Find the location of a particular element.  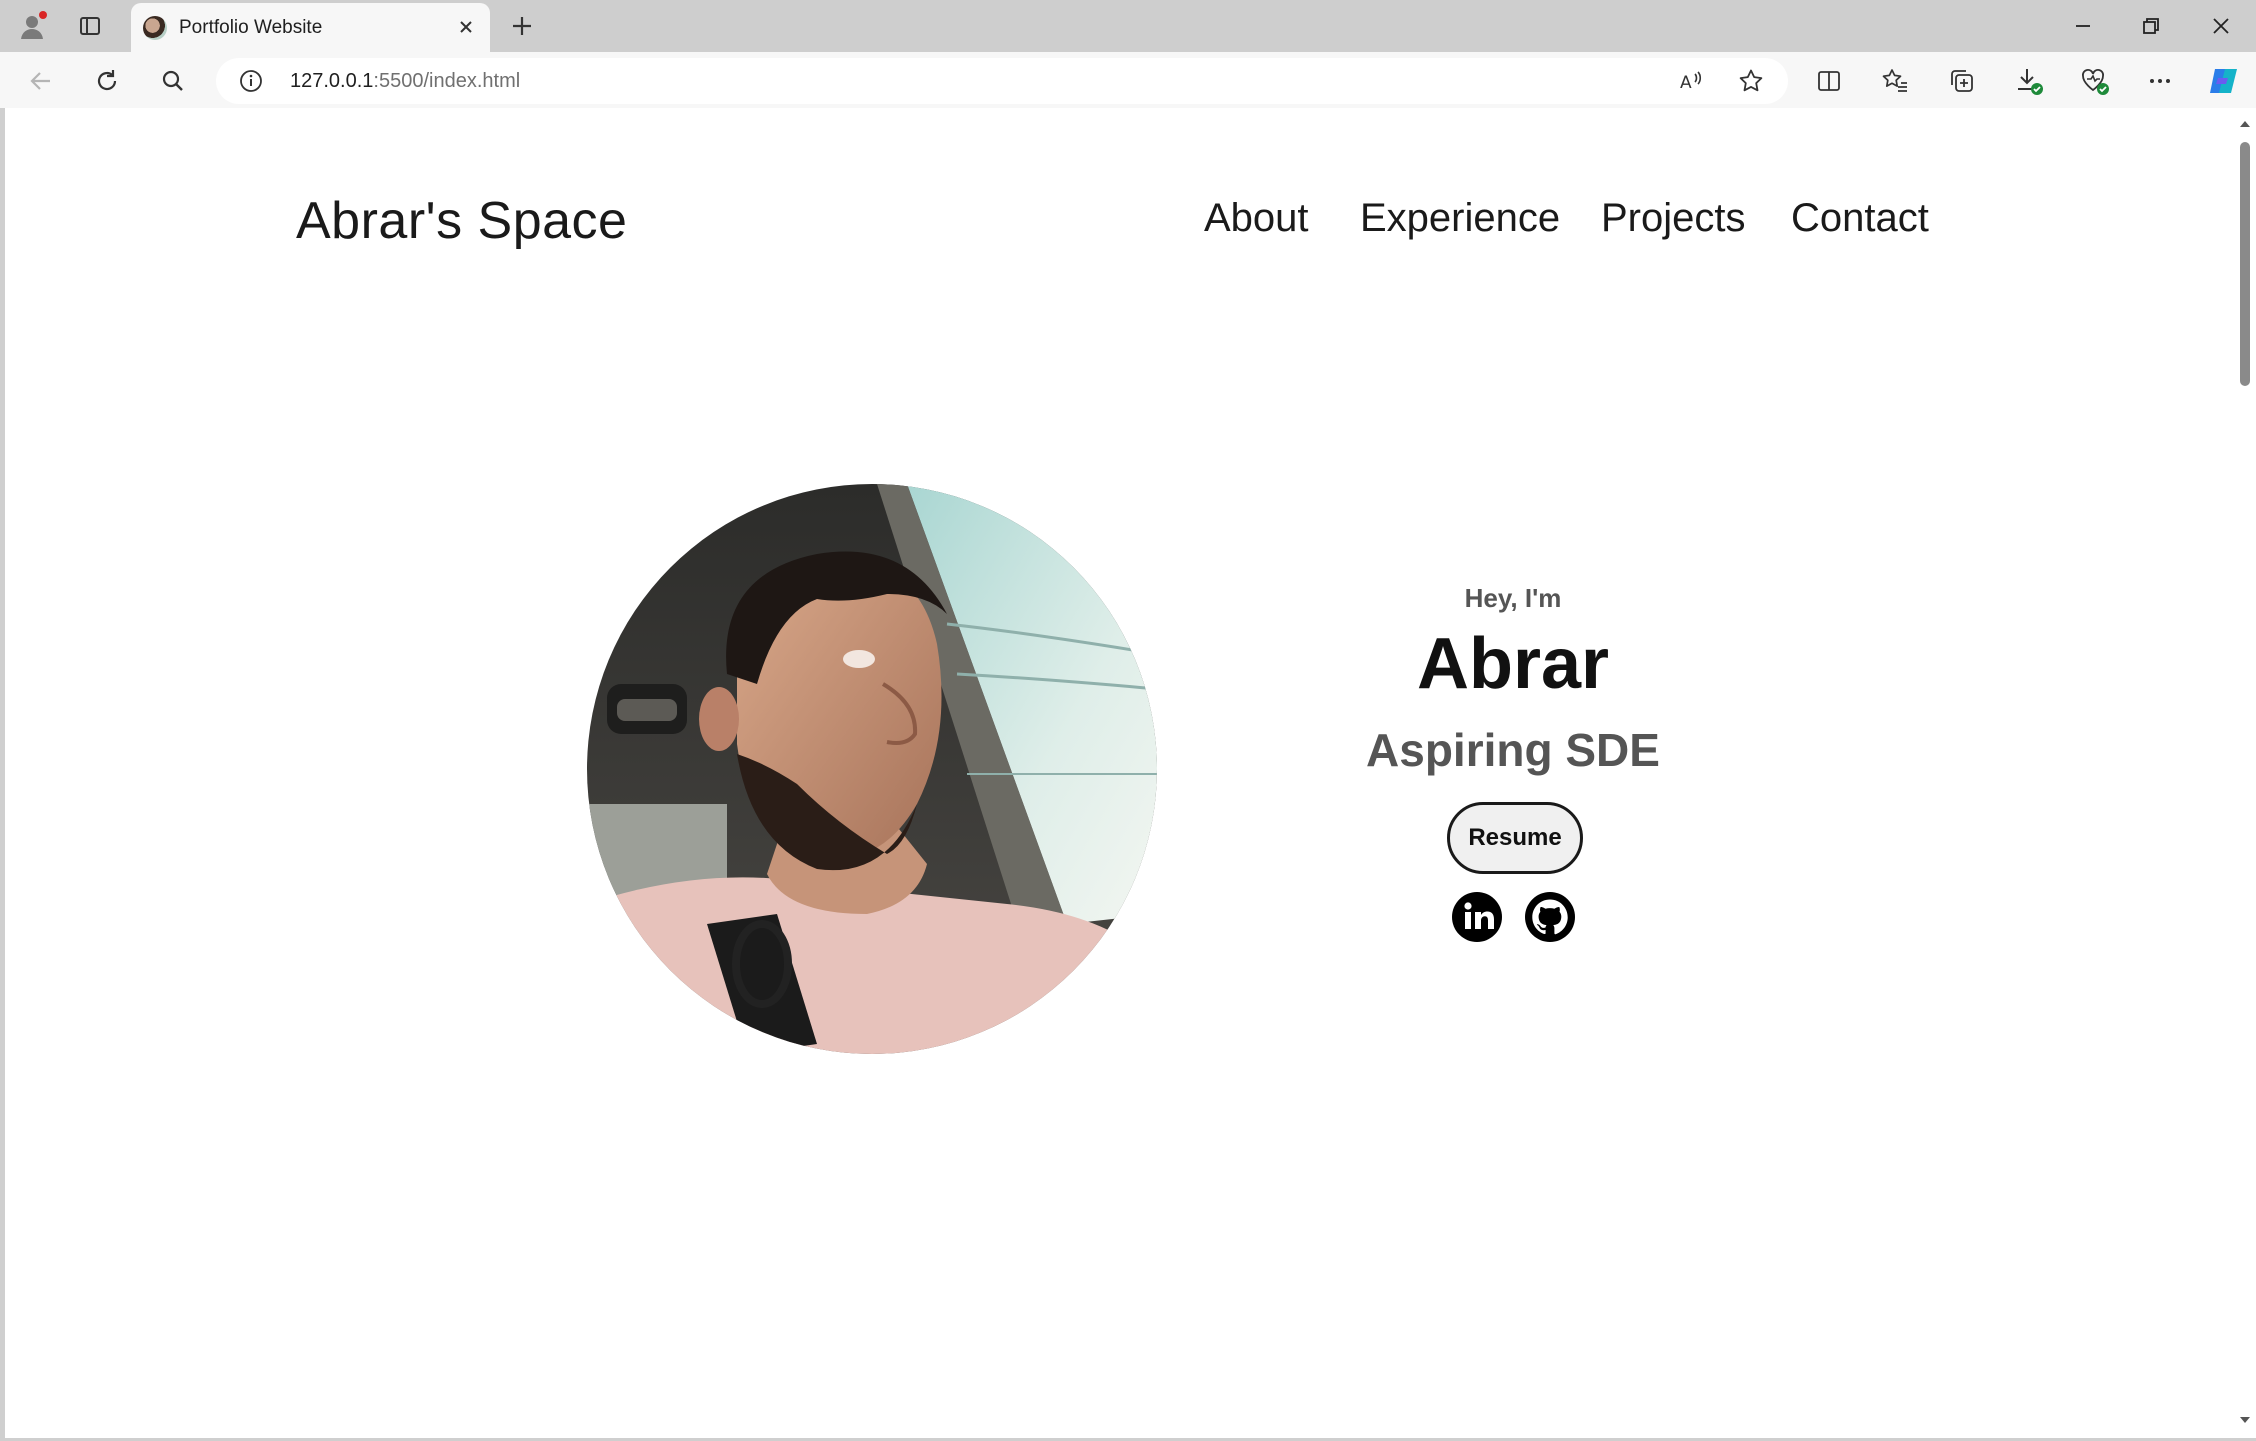

new-tab-icon is located at coordinates (522, 26).